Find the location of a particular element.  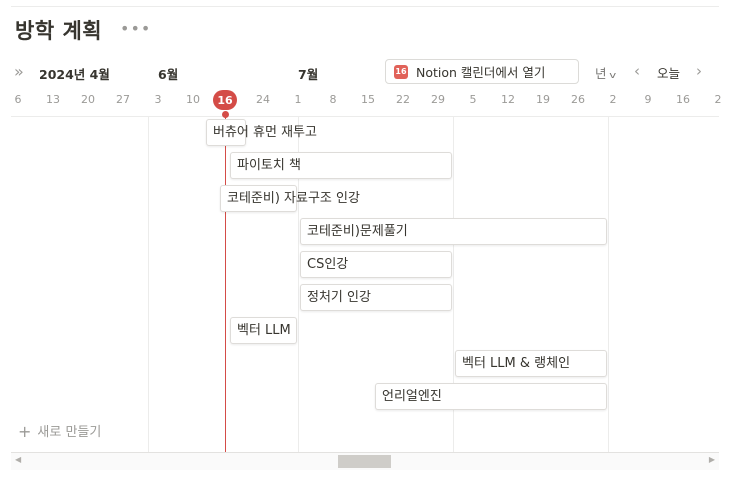

day-label: 10 is located at coordinates (193, 99).